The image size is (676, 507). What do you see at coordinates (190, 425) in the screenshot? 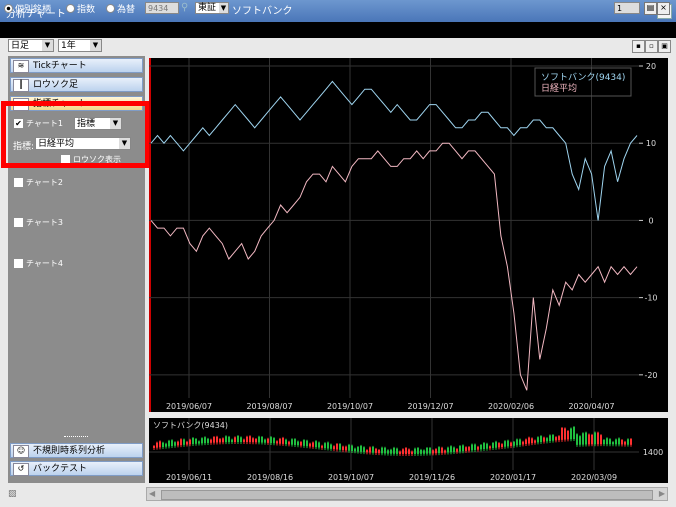
I see `sub-legend: ソフトバンク(9434)` at bounding box center [190, 425].